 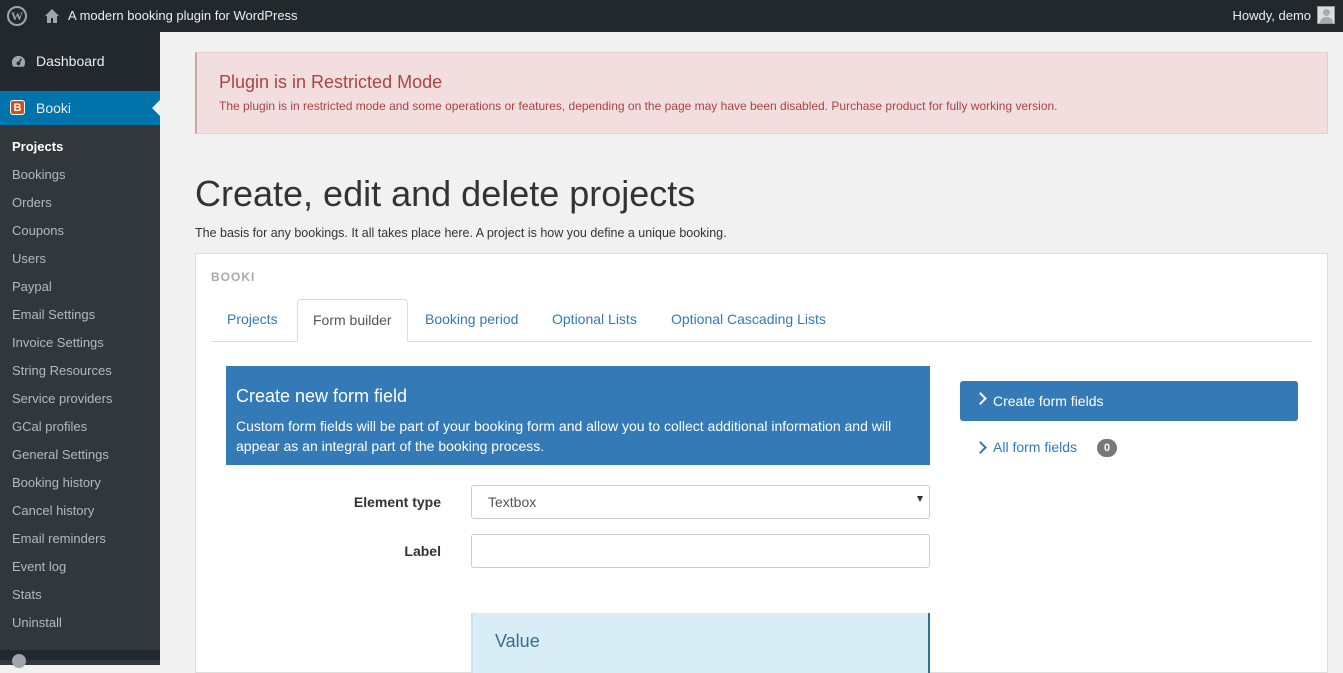 I want to click on submenu-item-cancel-history: Cancel history, so click(x=53, y=510).